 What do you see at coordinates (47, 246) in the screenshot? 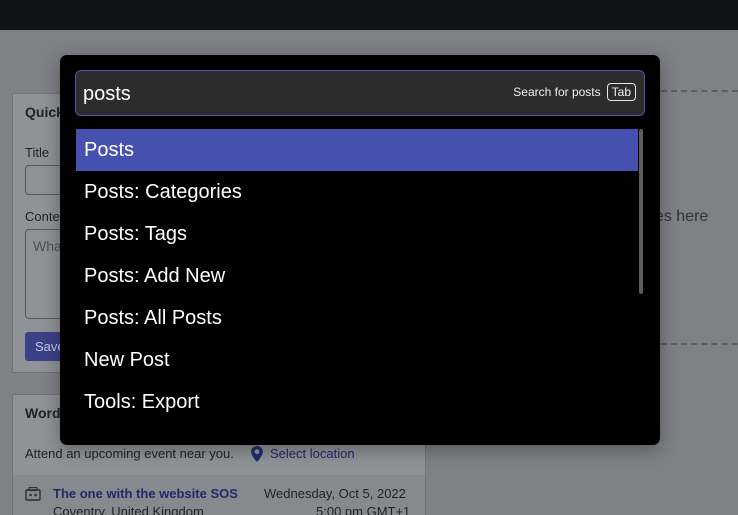
I see `content-placeholder: What's on your mind?` at bounding box center [47, 246].